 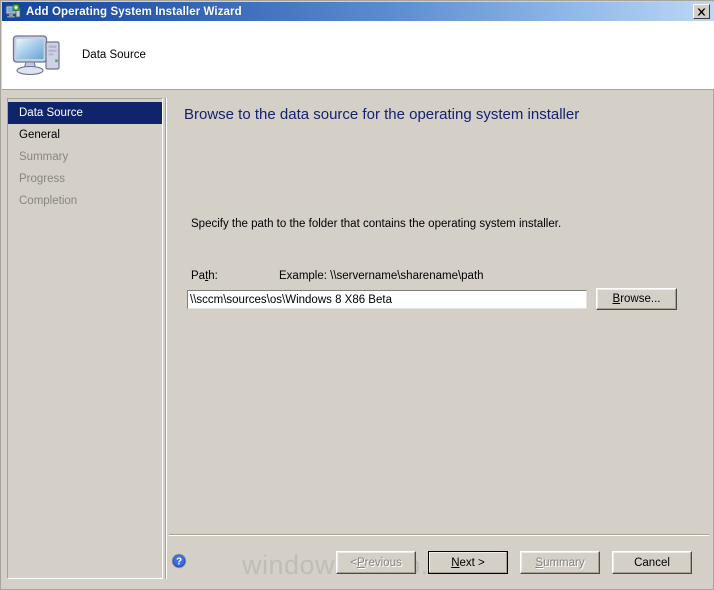 I want to click on next-button: Next >, so click(x=468, y=562).